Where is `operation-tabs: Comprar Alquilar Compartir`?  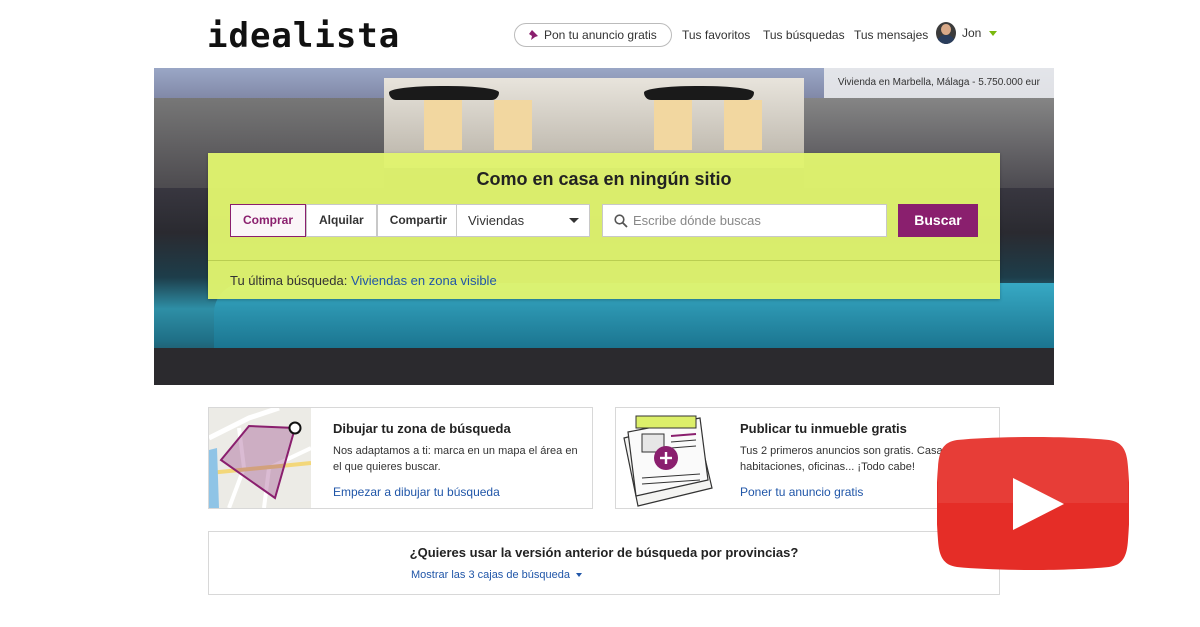 operation-tabs: Comprar Alquilar Compartir is located at coordinates (345, 220).